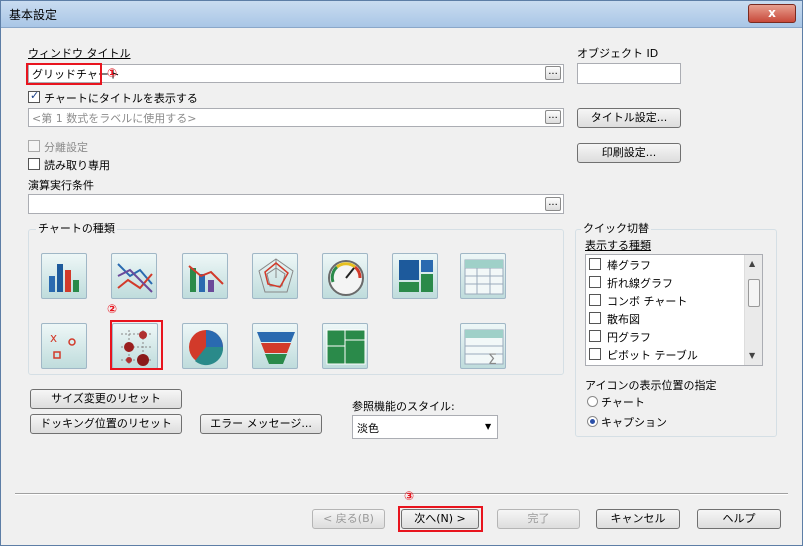 The width and height of the screenshot is (803, 546). What do you see at coordinates (752, 355) in the screenshot?
I see `scroll-down-icon: ▼` at bounding box center [752, 355].